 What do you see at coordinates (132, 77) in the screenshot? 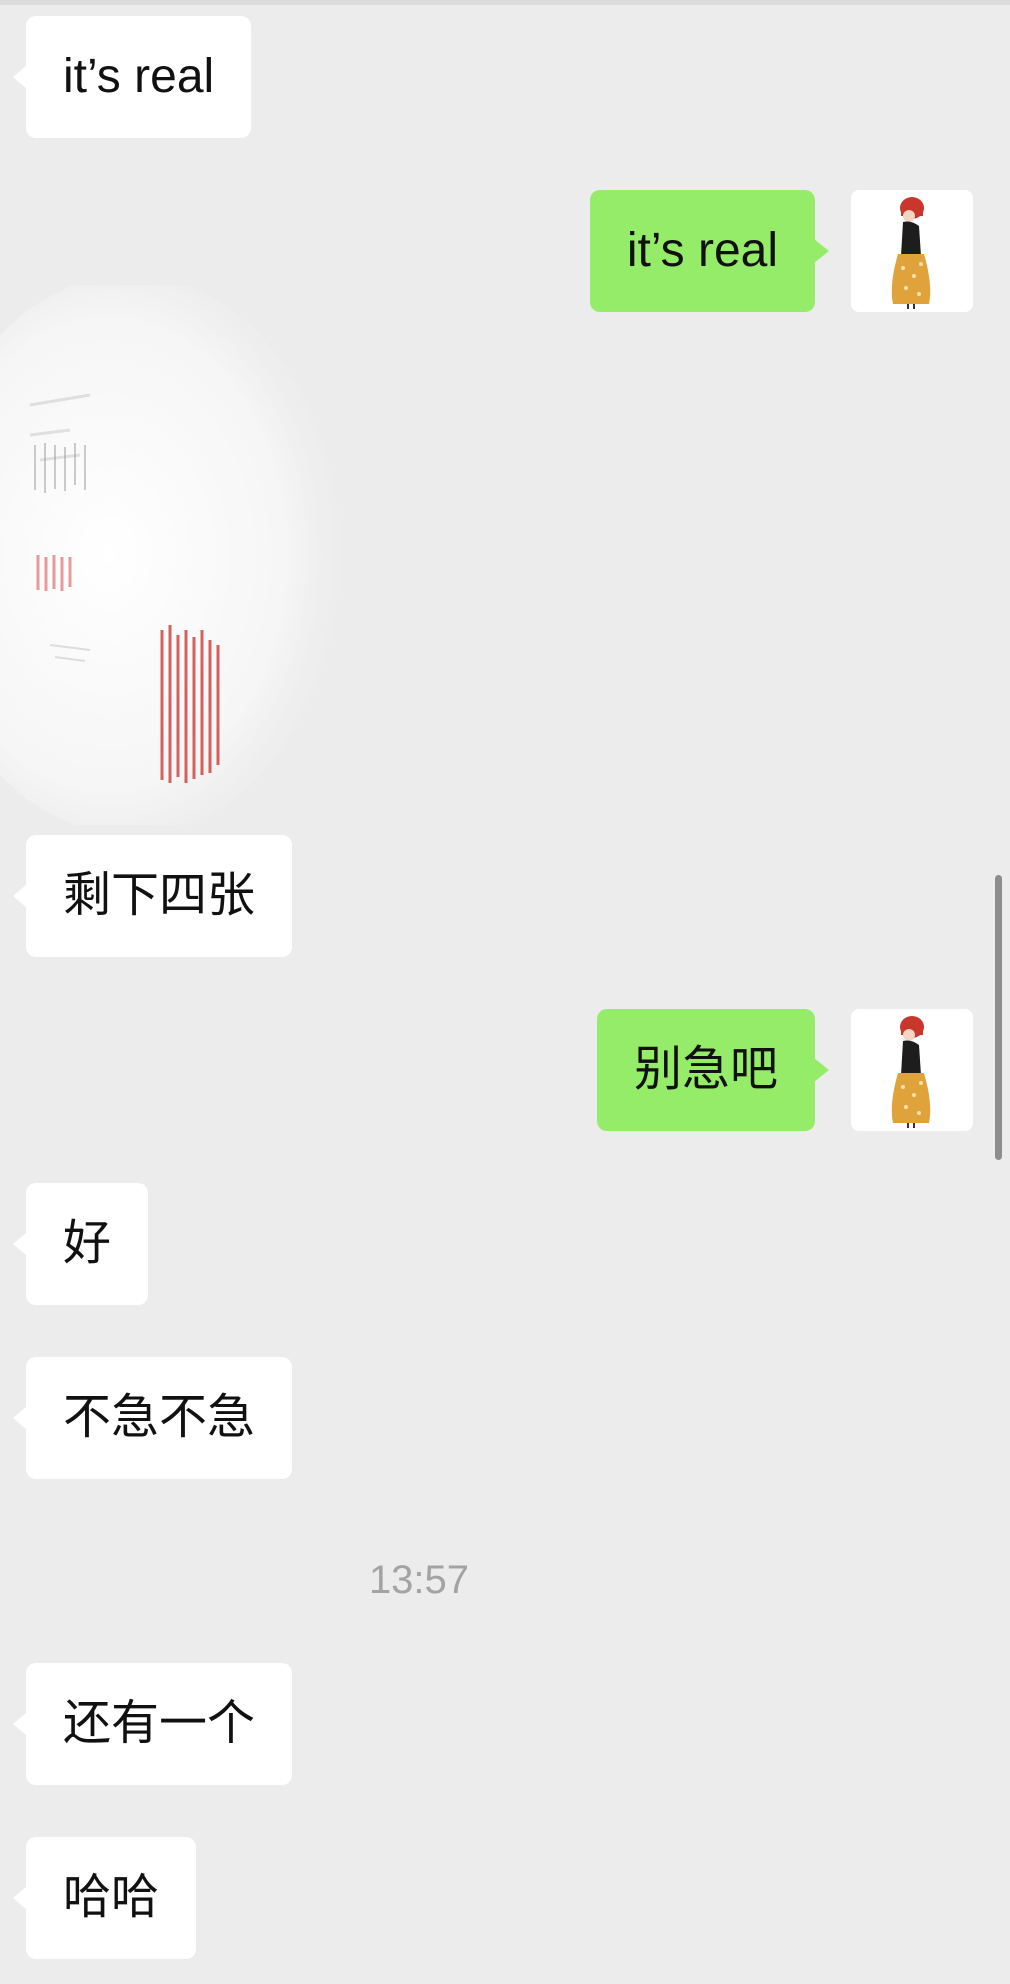
I see `message-bubble-incoming: it’s real` at bounding box center [132, 77].